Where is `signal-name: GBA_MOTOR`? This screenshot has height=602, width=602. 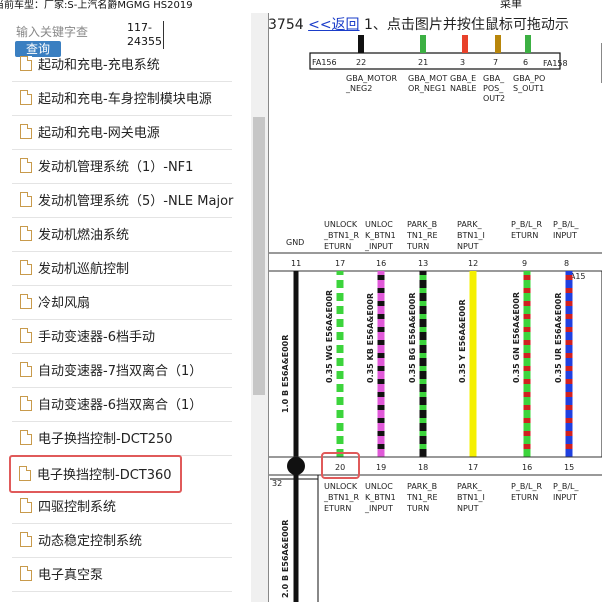
signal-name: GBA_MOTOR is located at coordinates (372, 78).